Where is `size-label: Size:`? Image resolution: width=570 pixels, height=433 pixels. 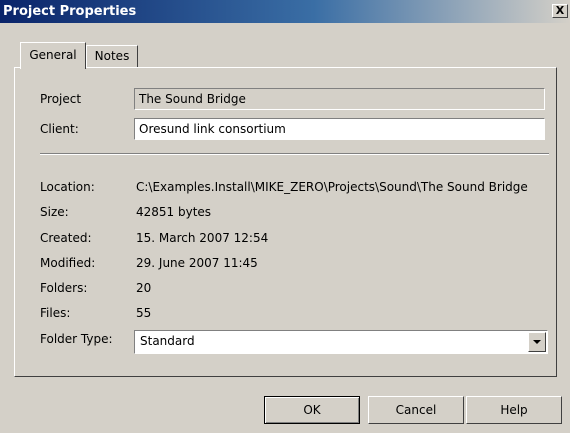 size-label: Size: is located at coordinates (54, 212).